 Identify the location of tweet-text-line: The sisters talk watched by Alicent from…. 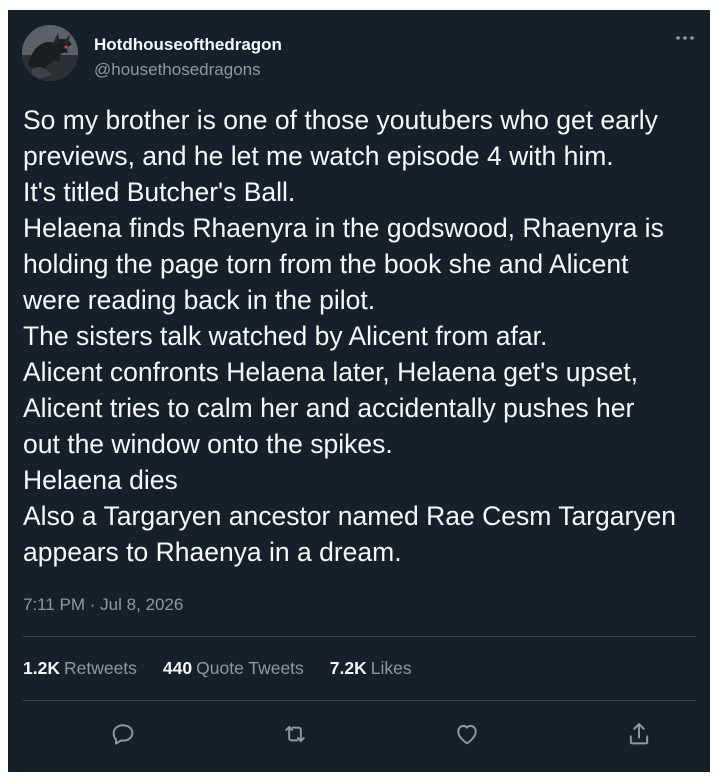
(285, 336).